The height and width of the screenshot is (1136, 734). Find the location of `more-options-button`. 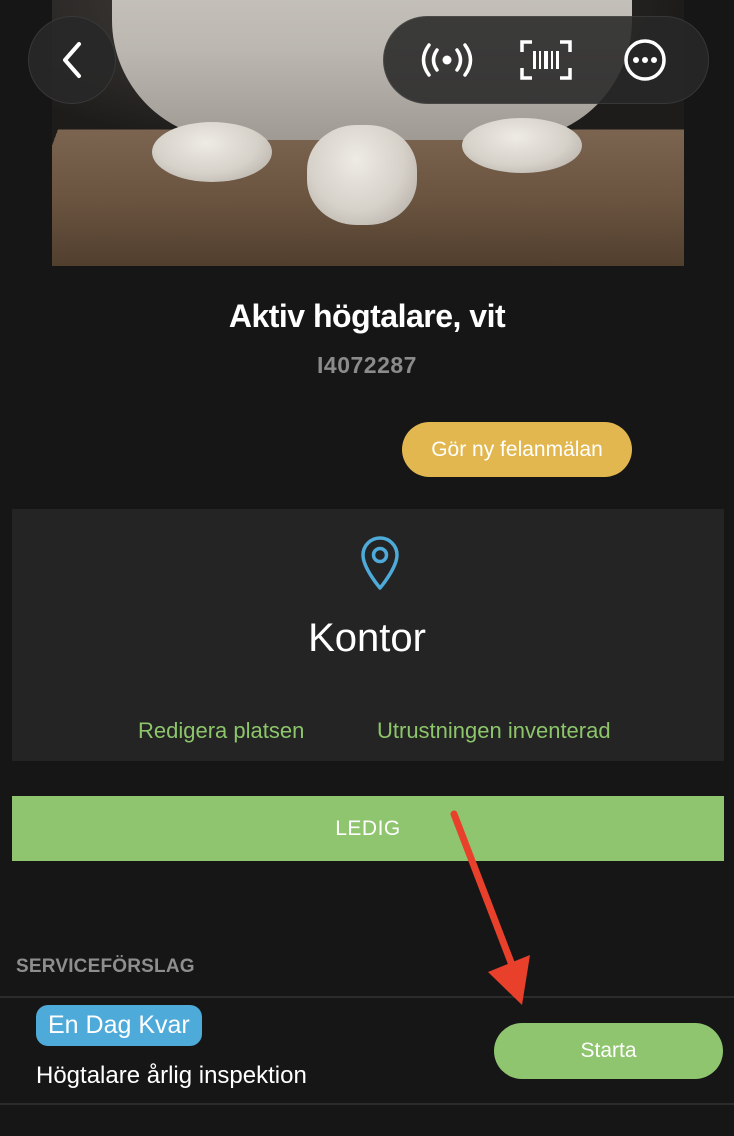

more-options-button is located at coordinates (645, 60).